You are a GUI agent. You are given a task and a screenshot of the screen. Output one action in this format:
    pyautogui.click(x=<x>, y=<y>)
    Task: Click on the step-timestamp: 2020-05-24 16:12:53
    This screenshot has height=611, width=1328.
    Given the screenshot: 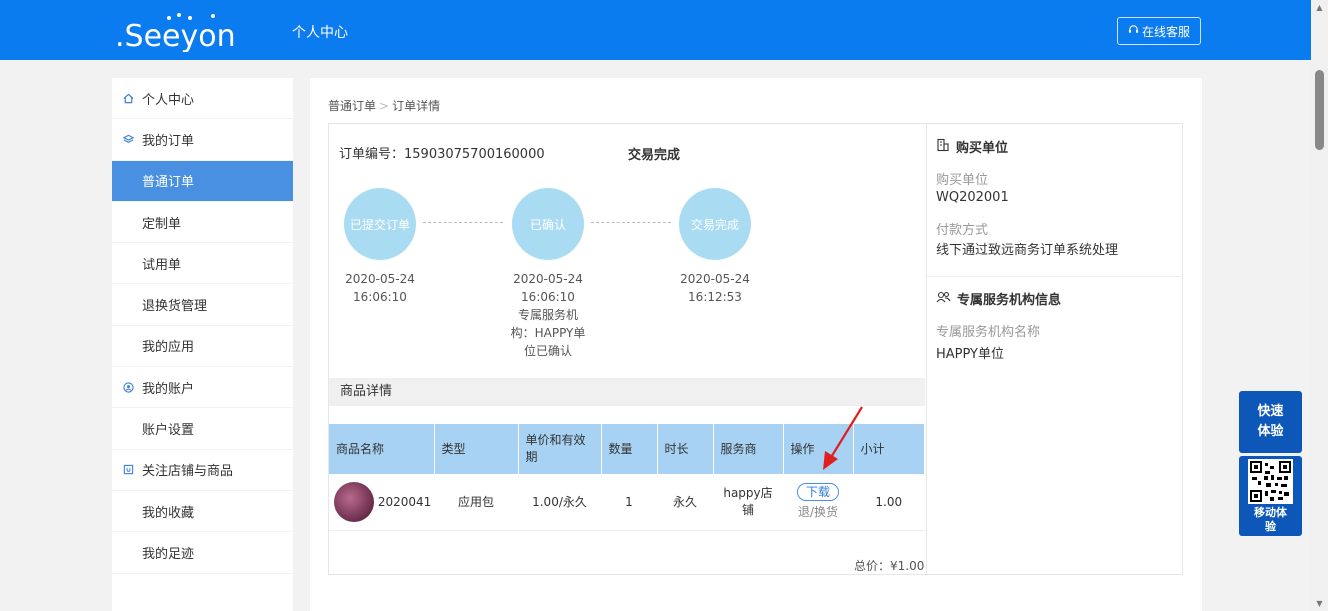 What is the action you would take?
    pyautogui.click(x=715, y=288)
    